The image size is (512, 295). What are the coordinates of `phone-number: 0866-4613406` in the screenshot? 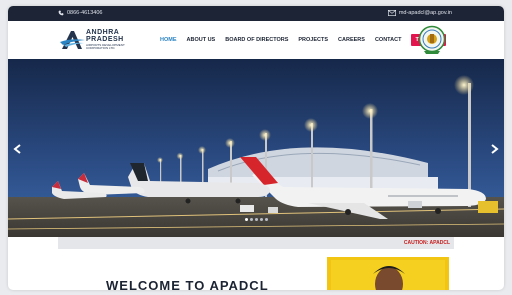 It's located at (85, 13).